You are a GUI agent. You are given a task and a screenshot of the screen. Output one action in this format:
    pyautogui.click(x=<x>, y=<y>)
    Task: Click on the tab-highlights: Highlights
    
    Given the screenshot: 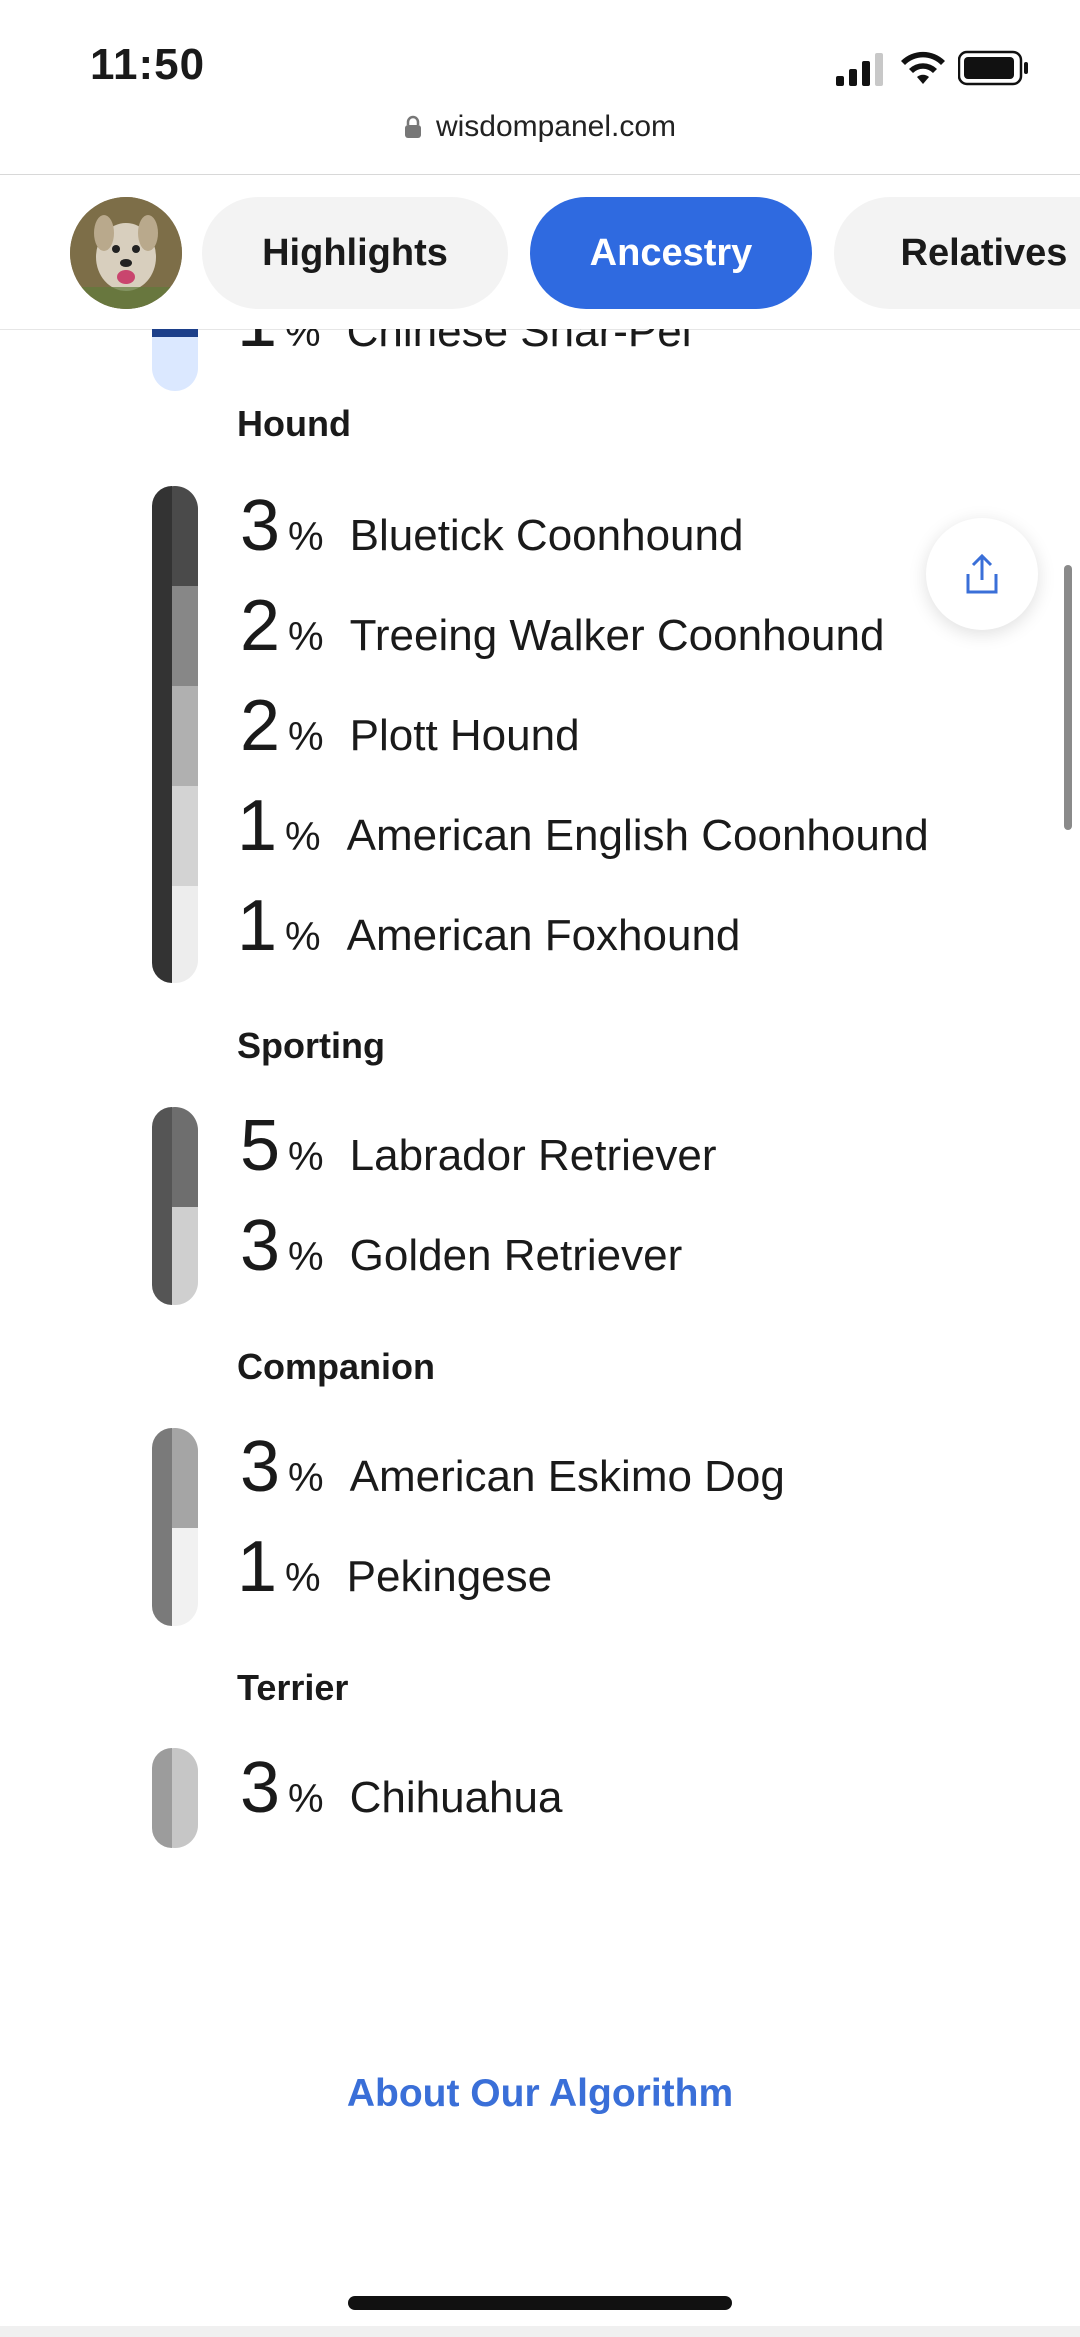 What is the action you would take?
    pyautogui.click(x=355, y=253)
    